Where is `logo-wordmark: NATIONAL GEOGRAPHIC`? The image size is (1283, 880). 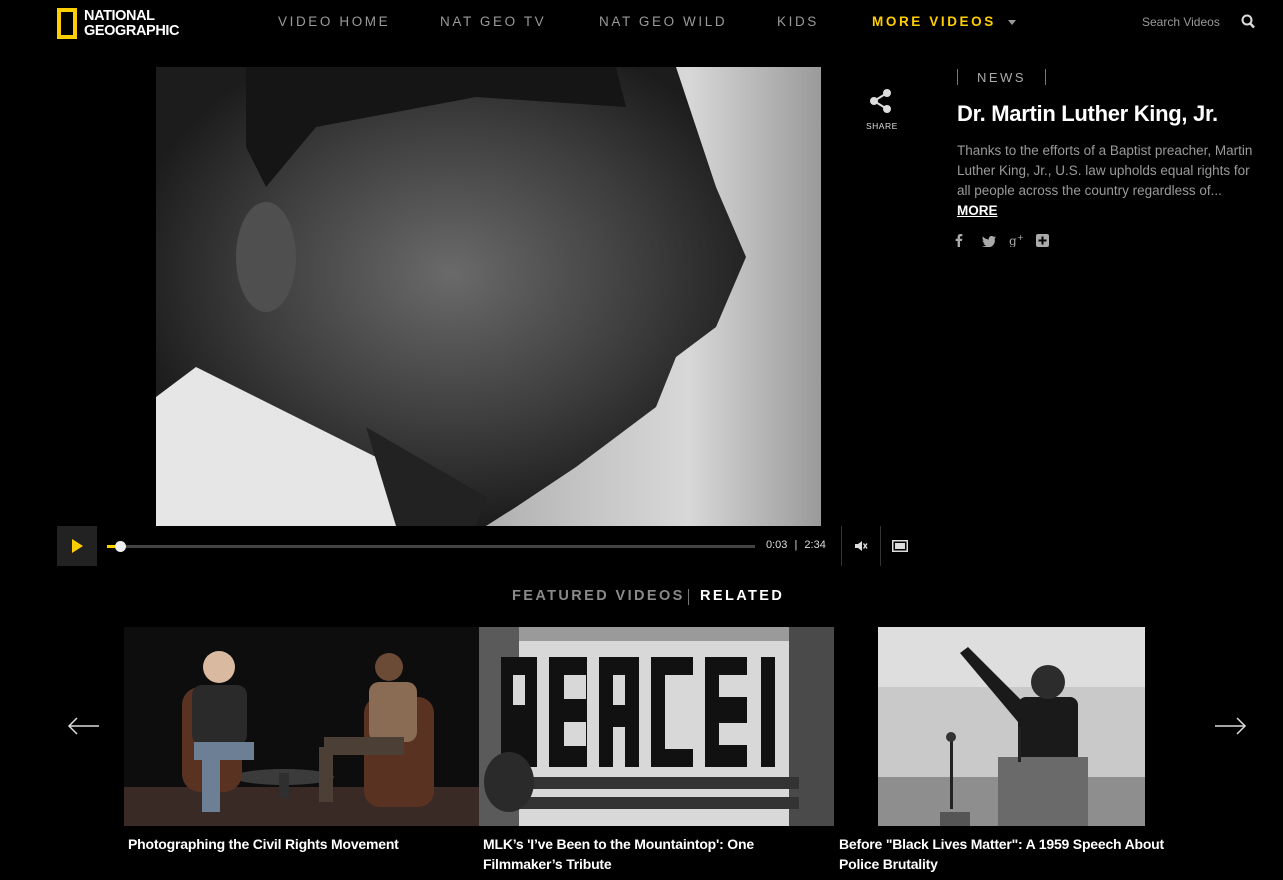
logo-wordmark: NATIONAL GEOGRAPHIC is located at coordinates (132, 23).